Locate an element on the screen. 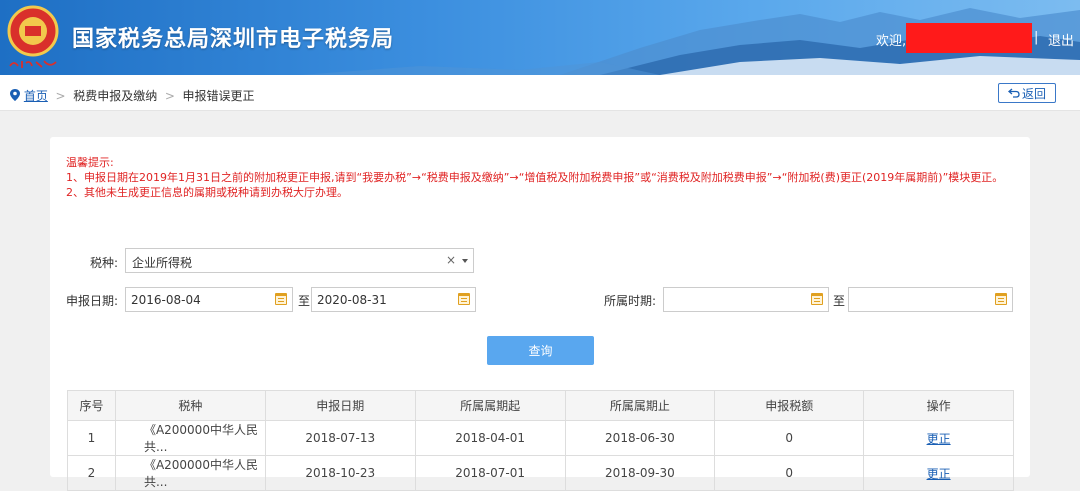 The width and height of the screenshot is (1080, 491). breadcrumb-trail: 首页 > 税费申报及缴纳 > 申报错误更正 is located at coordinates (132, 95).